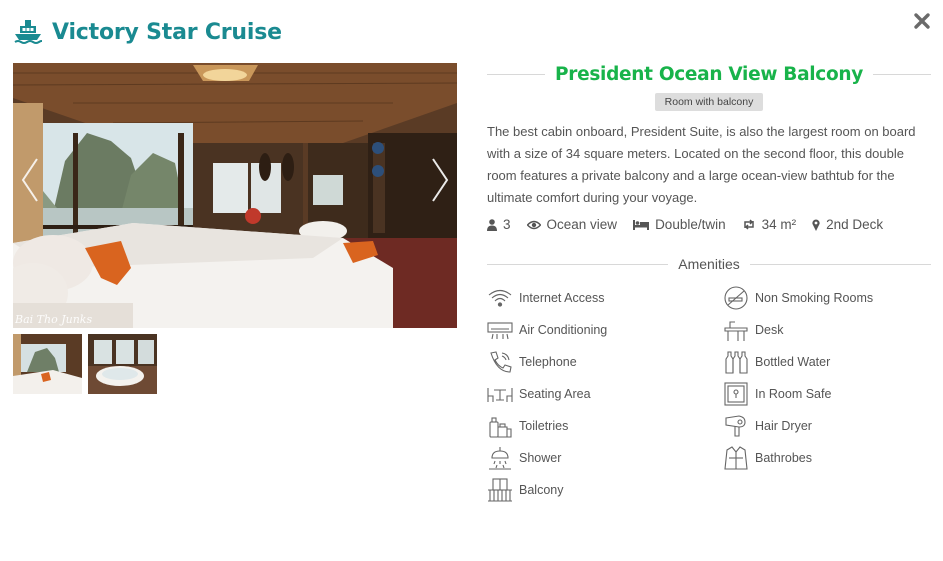  I want to click on amenity-bathrobes: Bathrobes, so click(827, 458).